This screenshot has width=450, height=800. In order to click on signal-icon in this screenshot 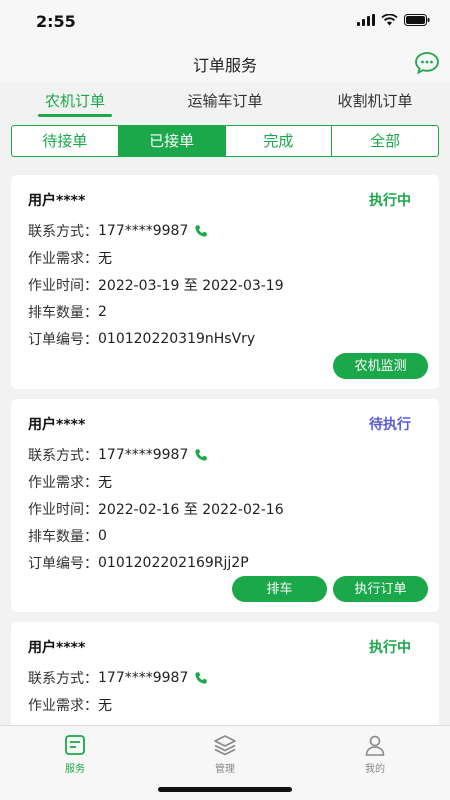, I will do `click(366, 20)`.